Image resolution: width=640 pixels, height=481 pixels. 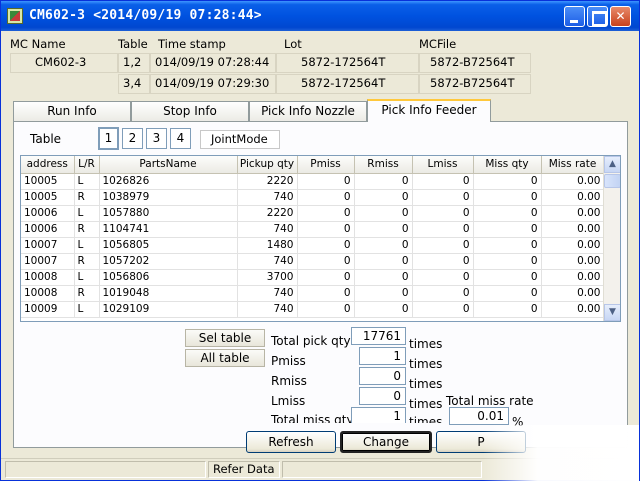 What do you see at coordinates (326, 165) in the screenshot?
I see `col-pmiss: Pmiss` at bounding box center [326, 165].